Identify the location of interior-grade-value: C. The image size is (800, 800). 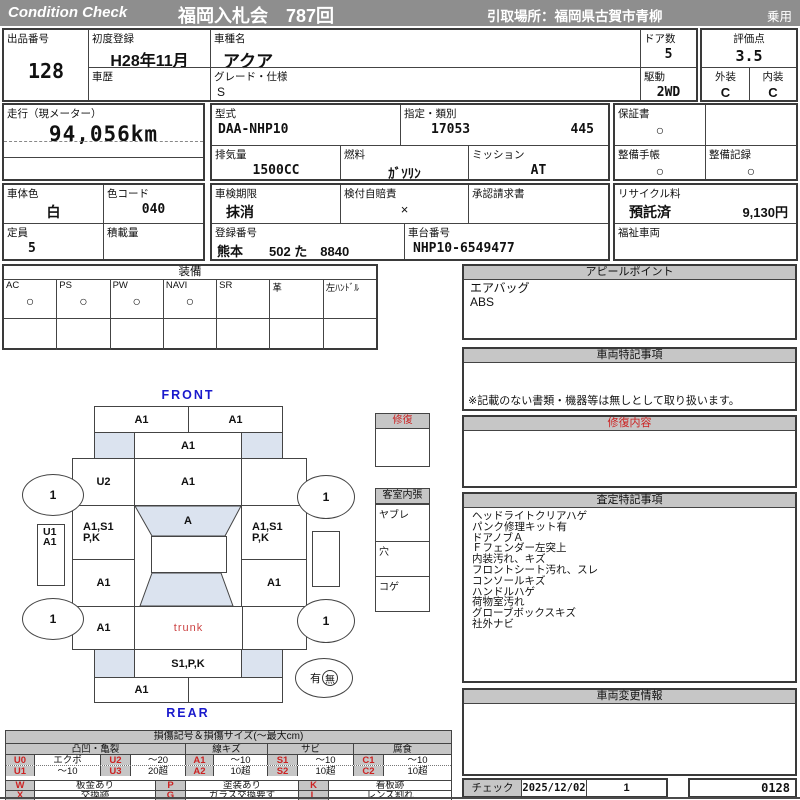
(773, 92).